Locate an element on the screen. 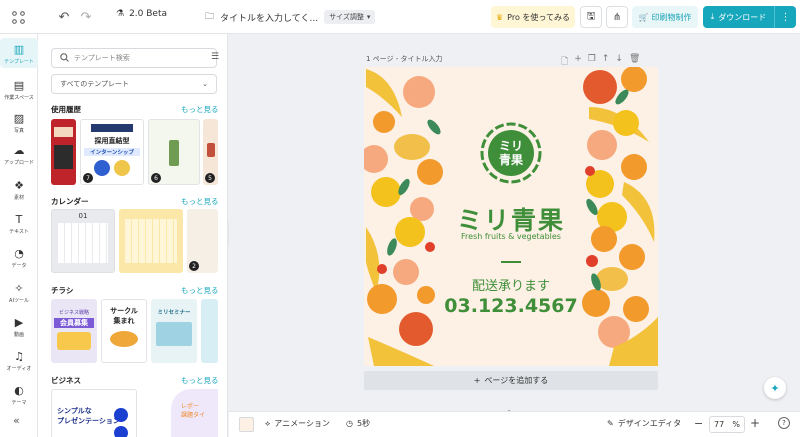 The width and height of the screenshot is (800, 437). animation-icon: ⟡ is located at coordinates (268, 423).